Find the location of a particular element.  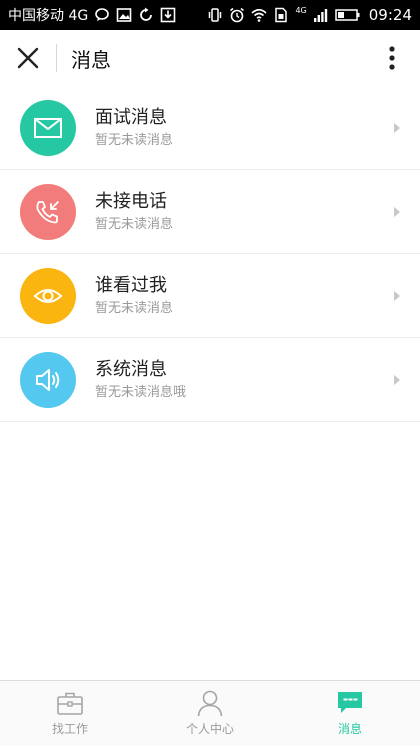

interview-icon-circle is located at coordinates (48, 127).